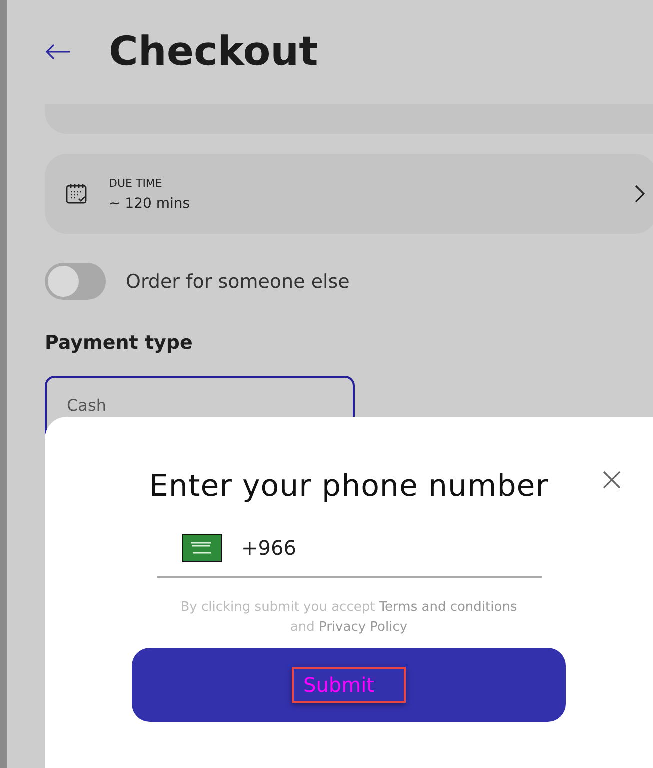 The width and height of the screenshot is (653, 768). What do you see at coordinates (448, 607) in the screenshot?
I see `terms-link: Terms and conditions` at bounding box center [448, 607].